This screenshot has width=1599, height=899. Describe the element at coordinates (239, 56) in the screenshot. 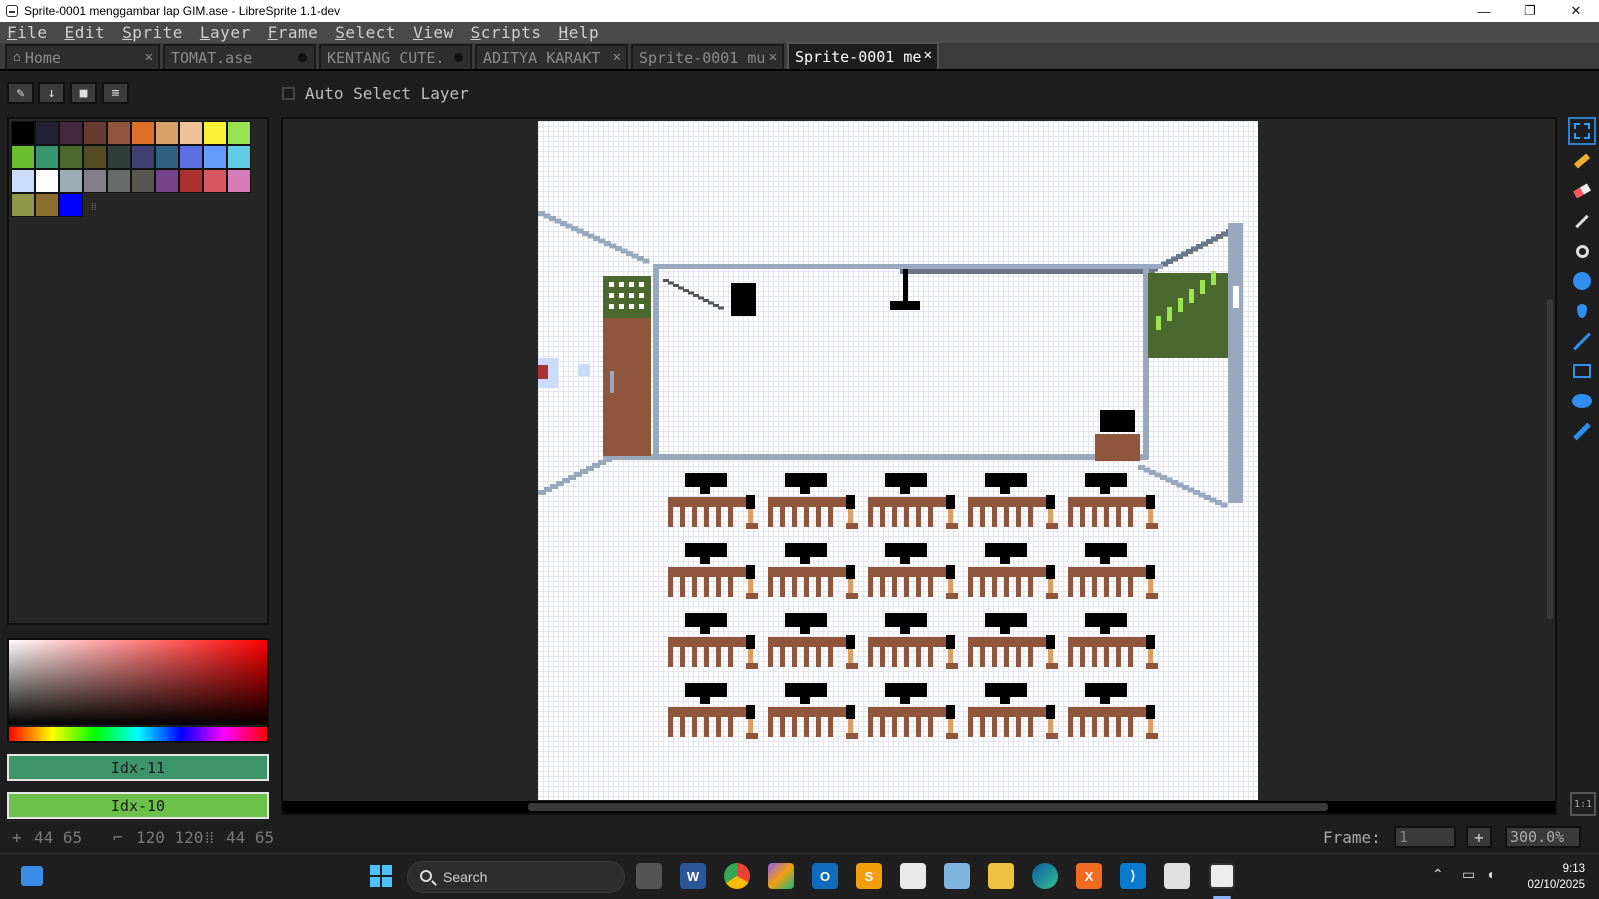

I see `tab-tomat: TOMAT.ase` at that location.